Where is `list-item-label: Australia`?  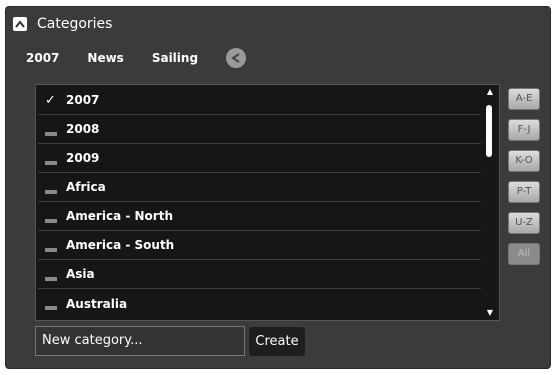
list-item-label: Australia is located at coordinates (97, 303).